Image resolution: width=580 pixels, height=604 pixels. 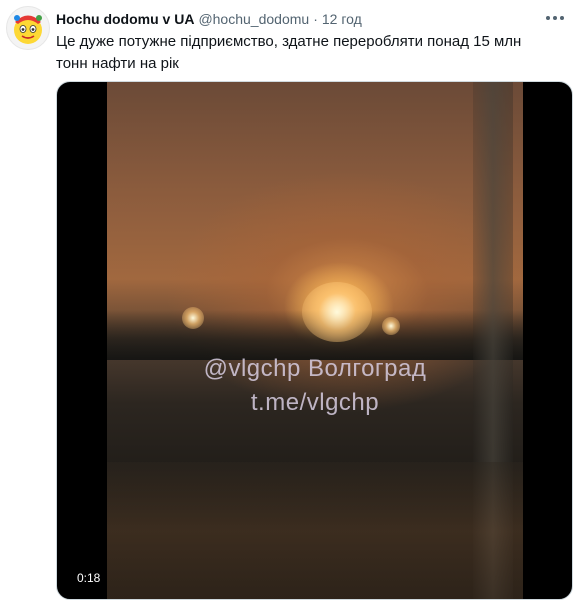 What do you see at coordinates (315, 402) in the screenshot?
I see `watermark-line-2: t.me/vlgchp` at bounding box center [315, 402].